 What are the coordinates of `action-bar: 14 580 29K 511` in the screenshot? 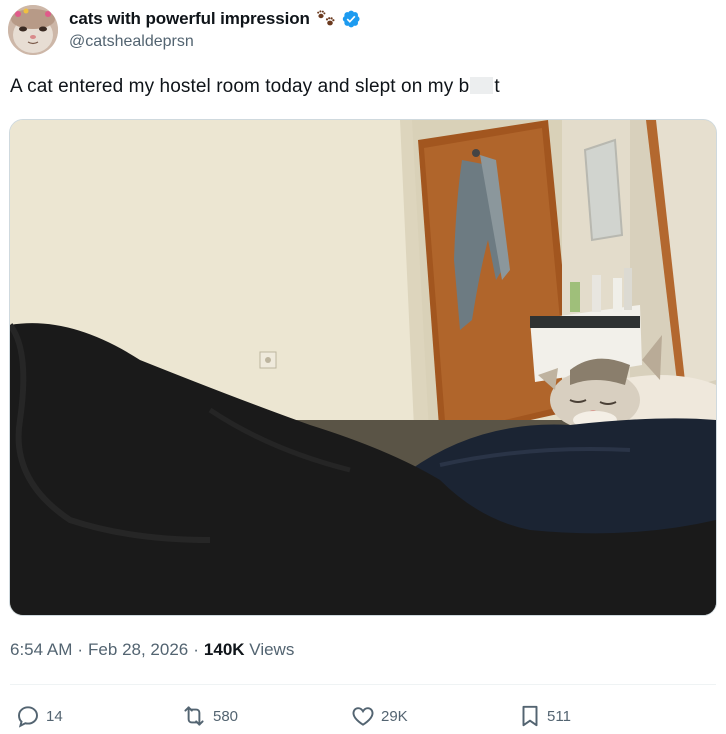 It's located at (363, 716).